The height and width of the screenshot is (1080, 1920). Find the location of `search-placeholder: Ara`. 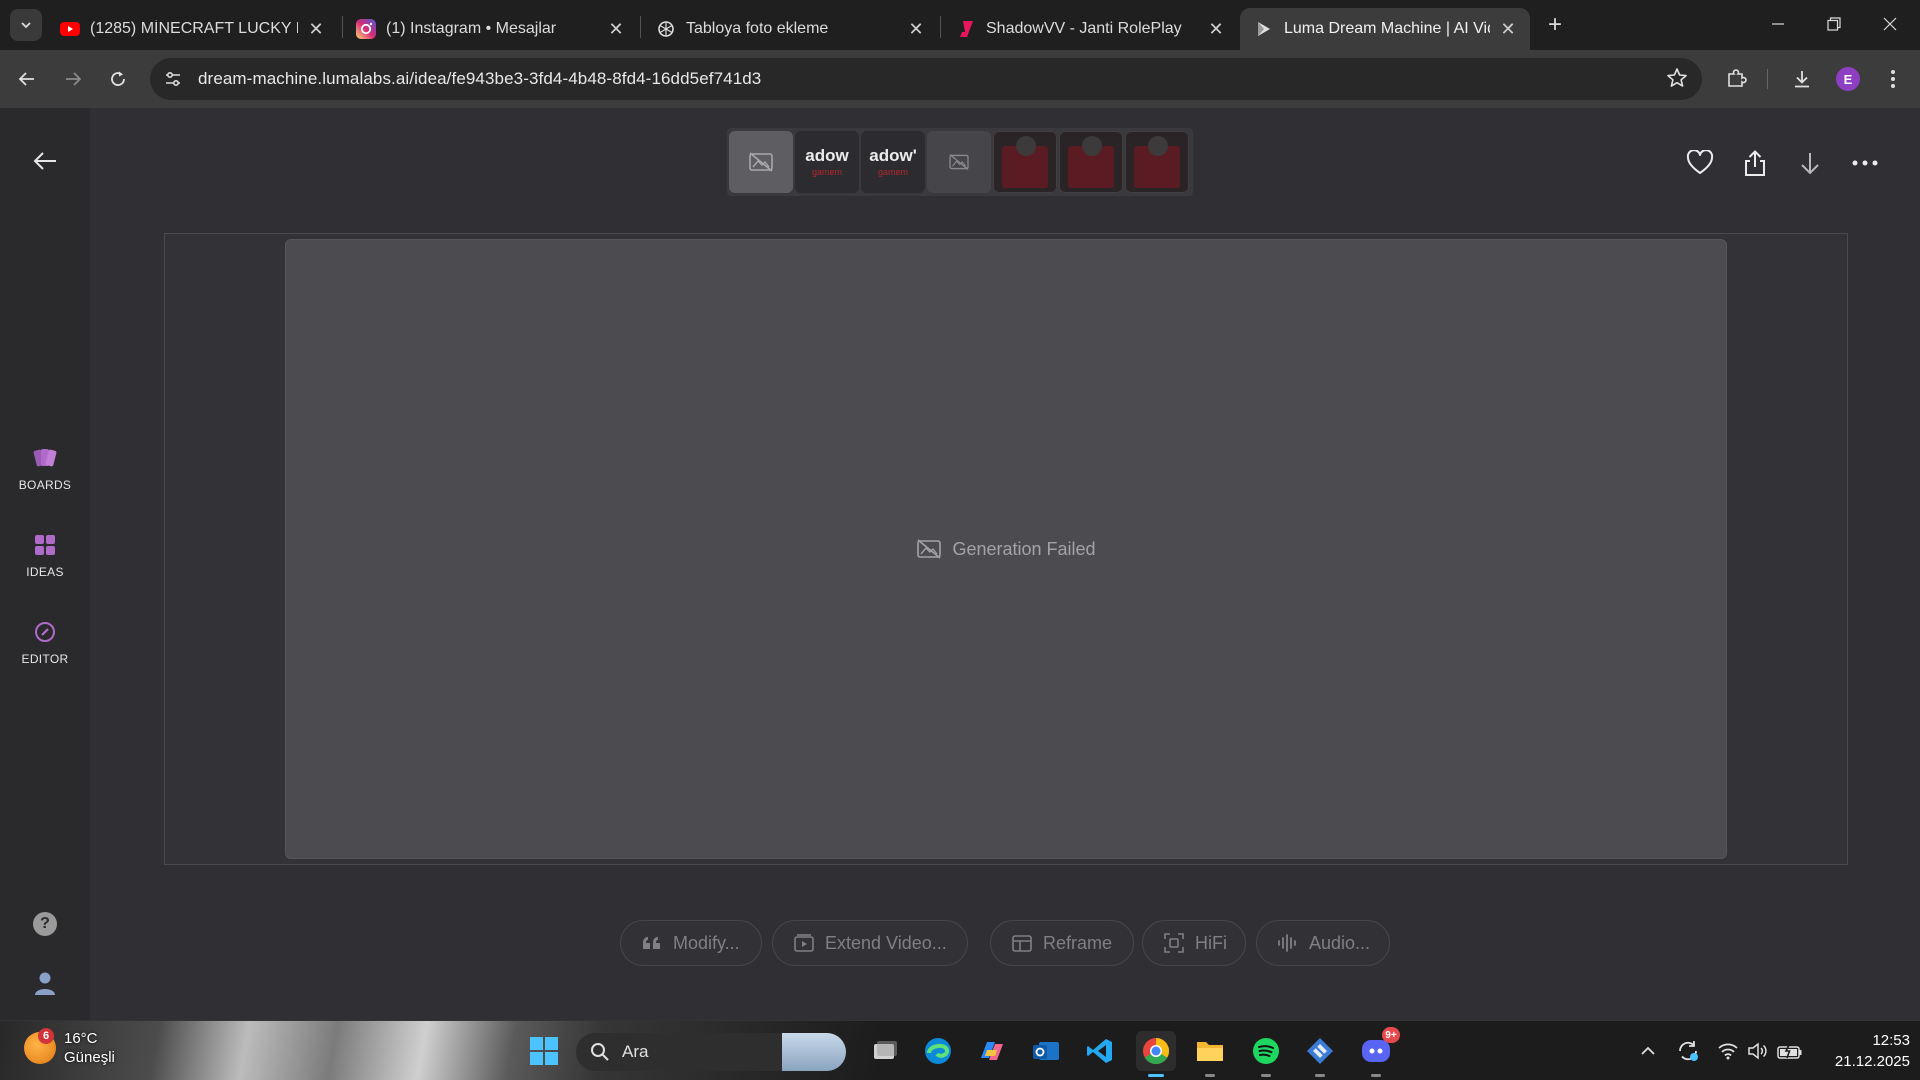

search-placeholder: Ara is located at coordinates (635, 1051).